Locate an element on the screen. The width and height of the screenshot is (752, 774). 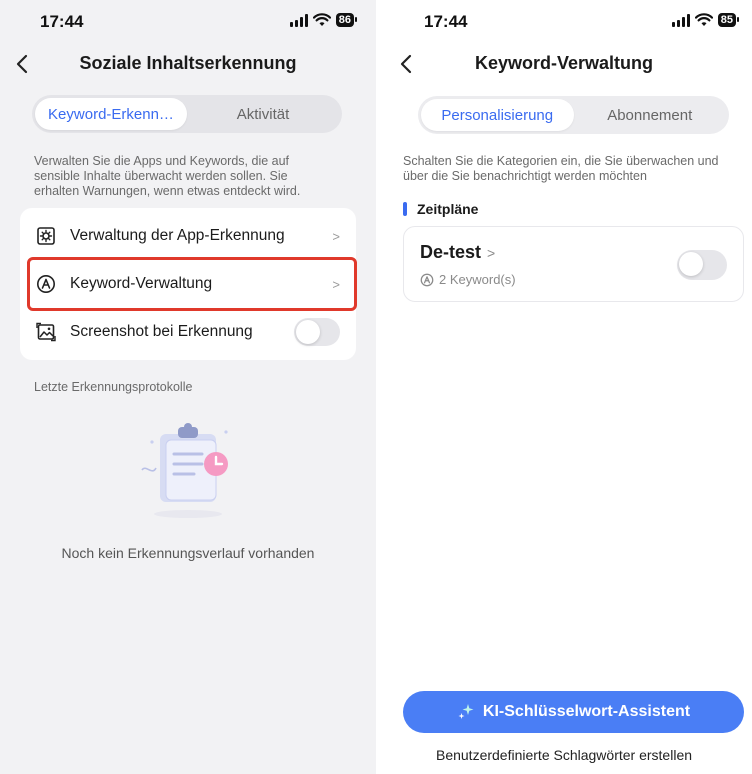
segmented-tabs: Personalisierung Abonnement is located at coordinates (573, 115).